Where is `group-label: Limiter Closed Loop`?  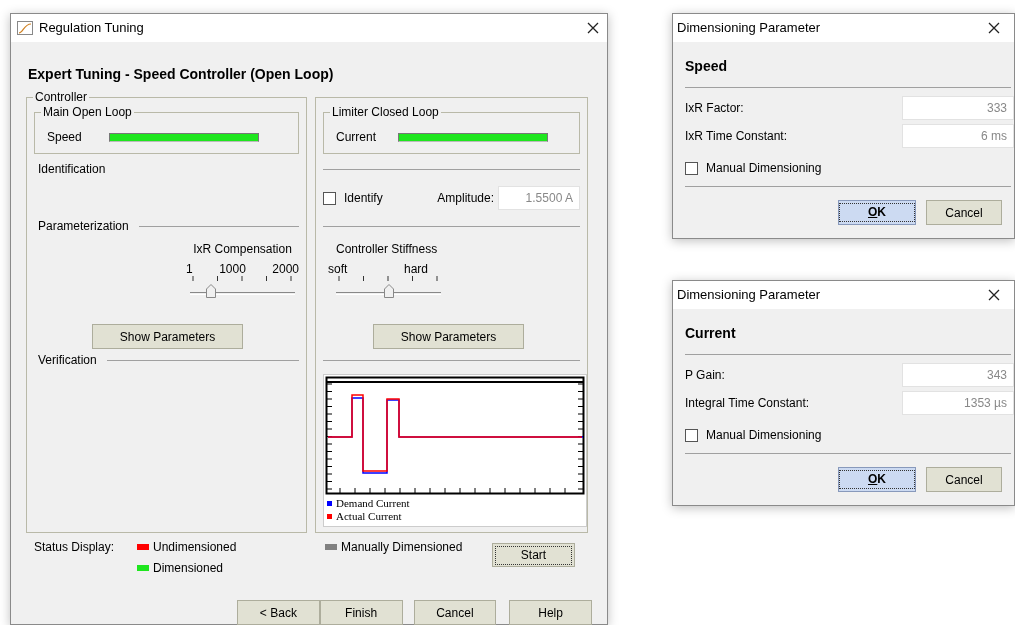
group-label: Limiter Closed Loop is located at coordinates (385, 112).